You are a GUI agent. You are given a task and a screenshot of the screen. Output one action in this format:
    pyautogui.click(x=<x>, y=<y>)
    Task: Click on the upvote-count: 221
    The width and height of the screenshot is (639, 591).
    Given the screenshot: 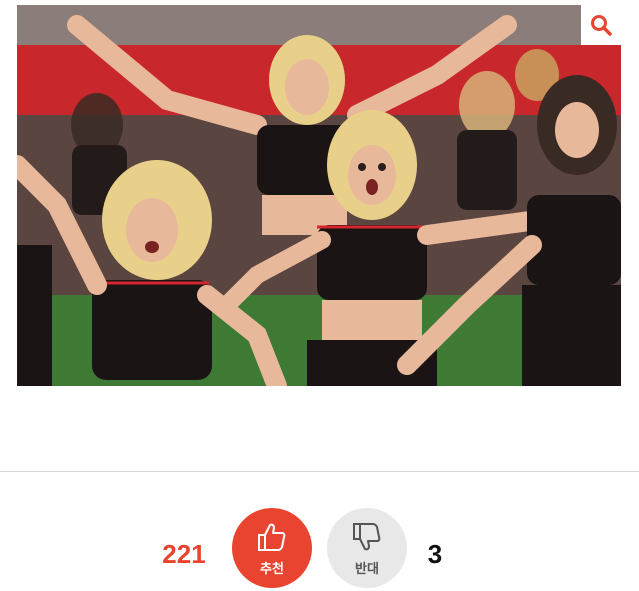 What is the action you would take?
    pyautogui.click(x=184, y=554)
    